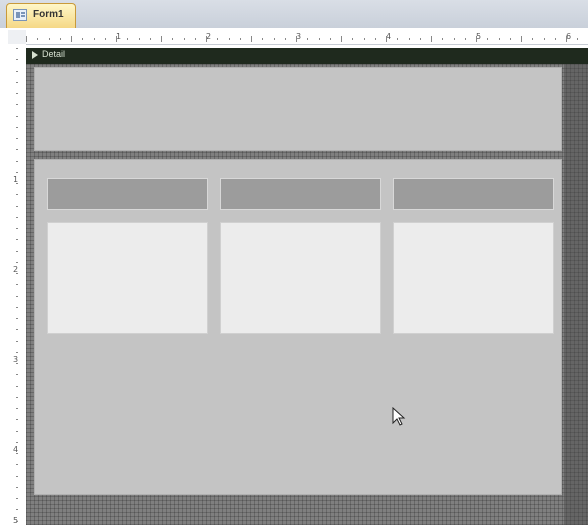 This screenshot has width=588, height=525. I want to click on section-label: Detail, so click(54, 54).